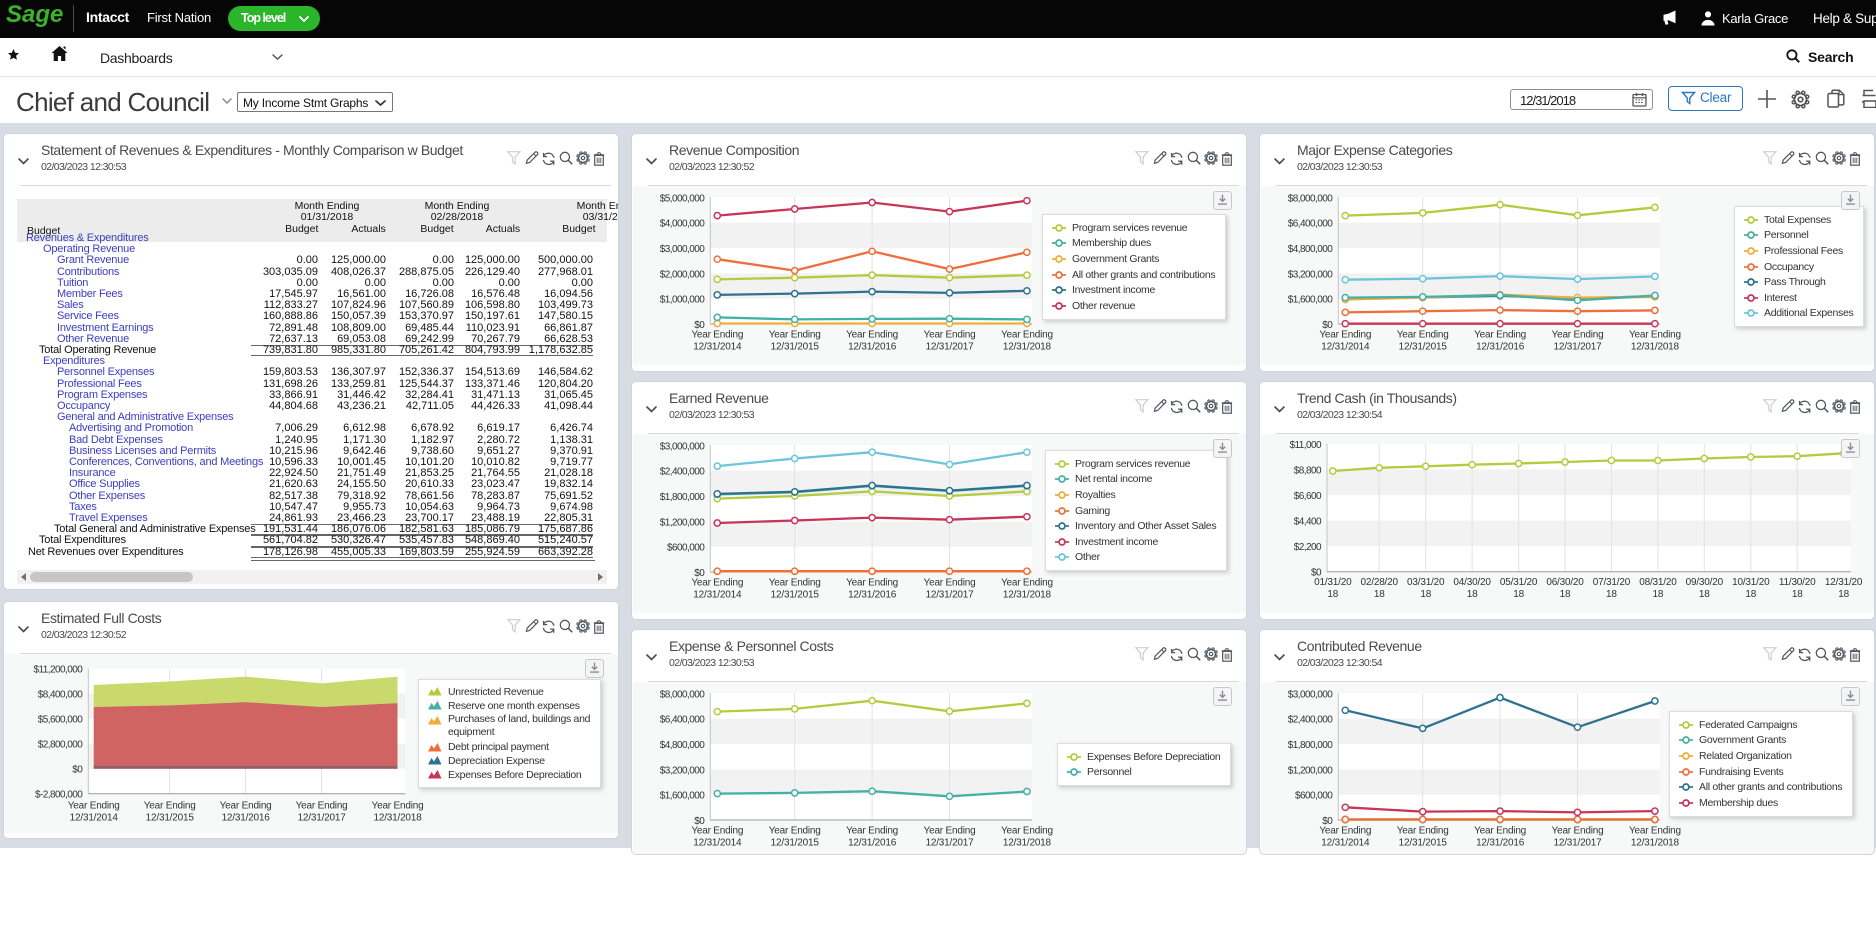 This screenshot has width=1876, height=935. What do you see at coordinates (1751, 582) in the screenshot?
I see `svg-text: 10/31/20` at bounding box center [1751, 582].